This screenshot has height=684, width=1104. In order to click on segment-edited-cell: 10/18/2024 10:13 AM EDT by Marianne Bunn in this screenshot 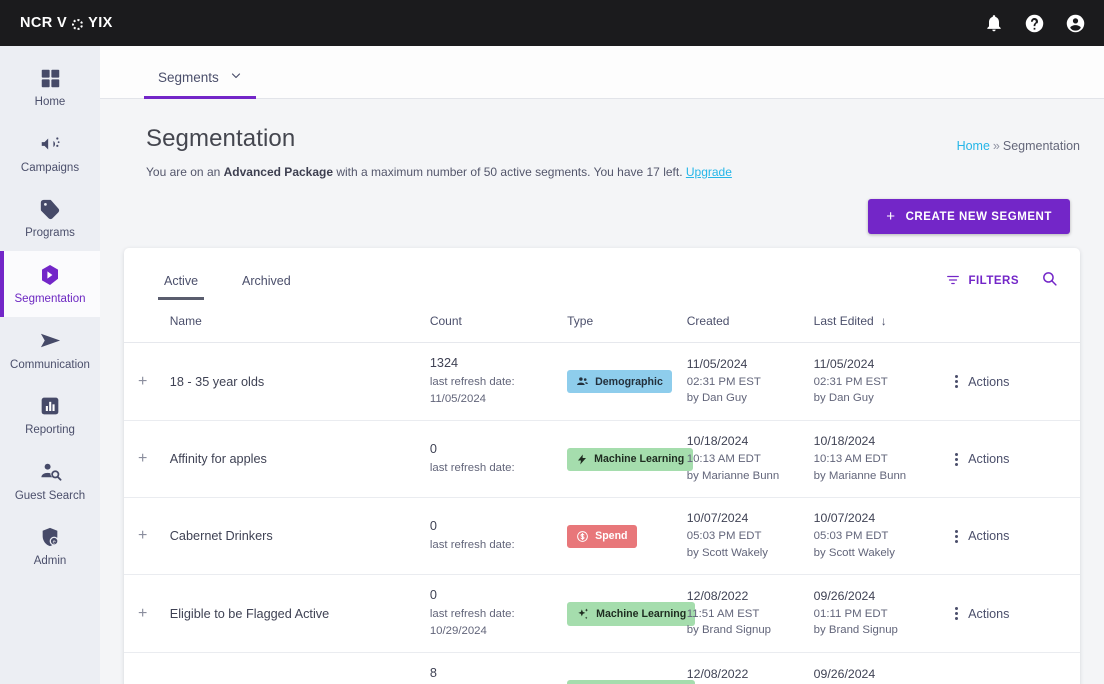, I will do `click(884, 459)`.